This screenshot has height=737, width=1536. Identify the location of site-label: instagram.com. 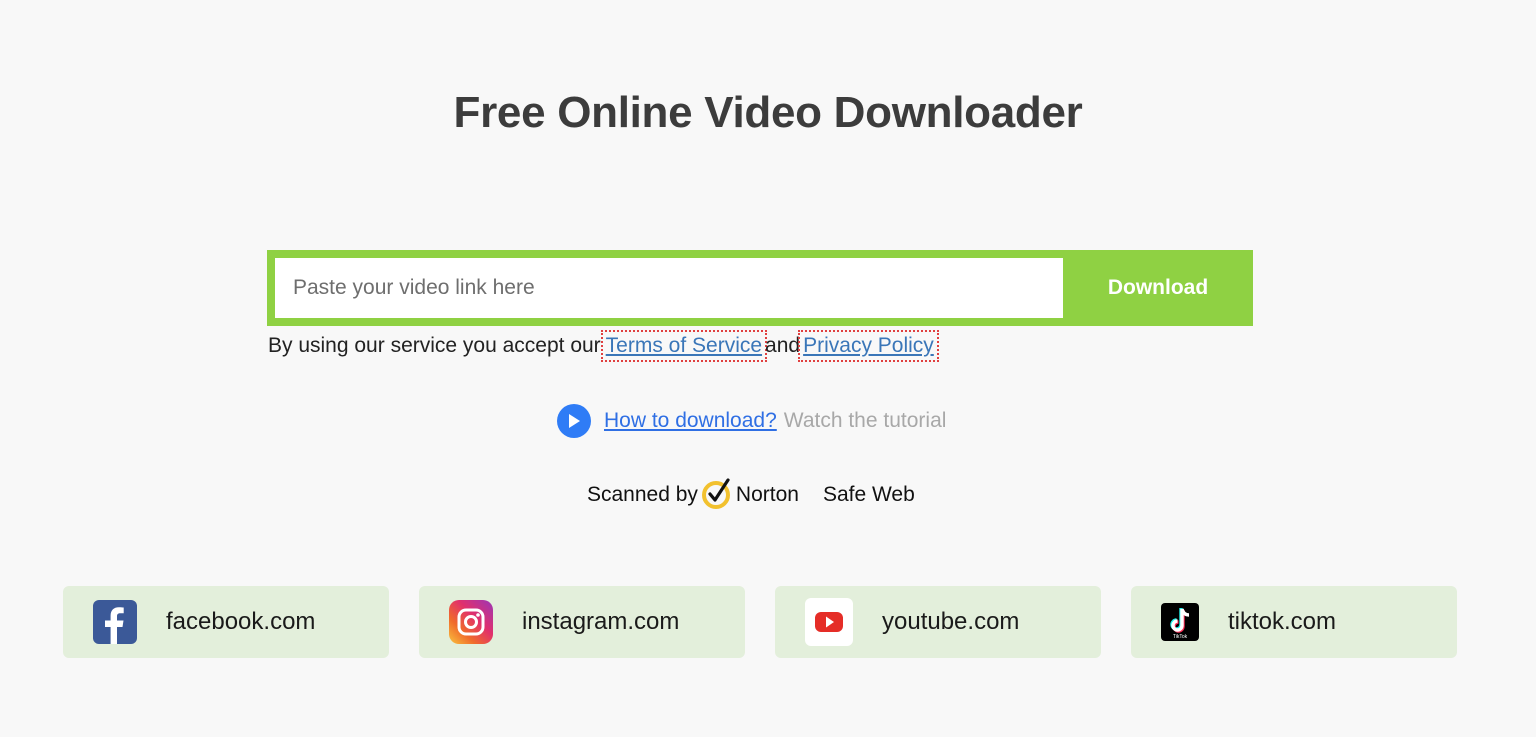
(601, 621).